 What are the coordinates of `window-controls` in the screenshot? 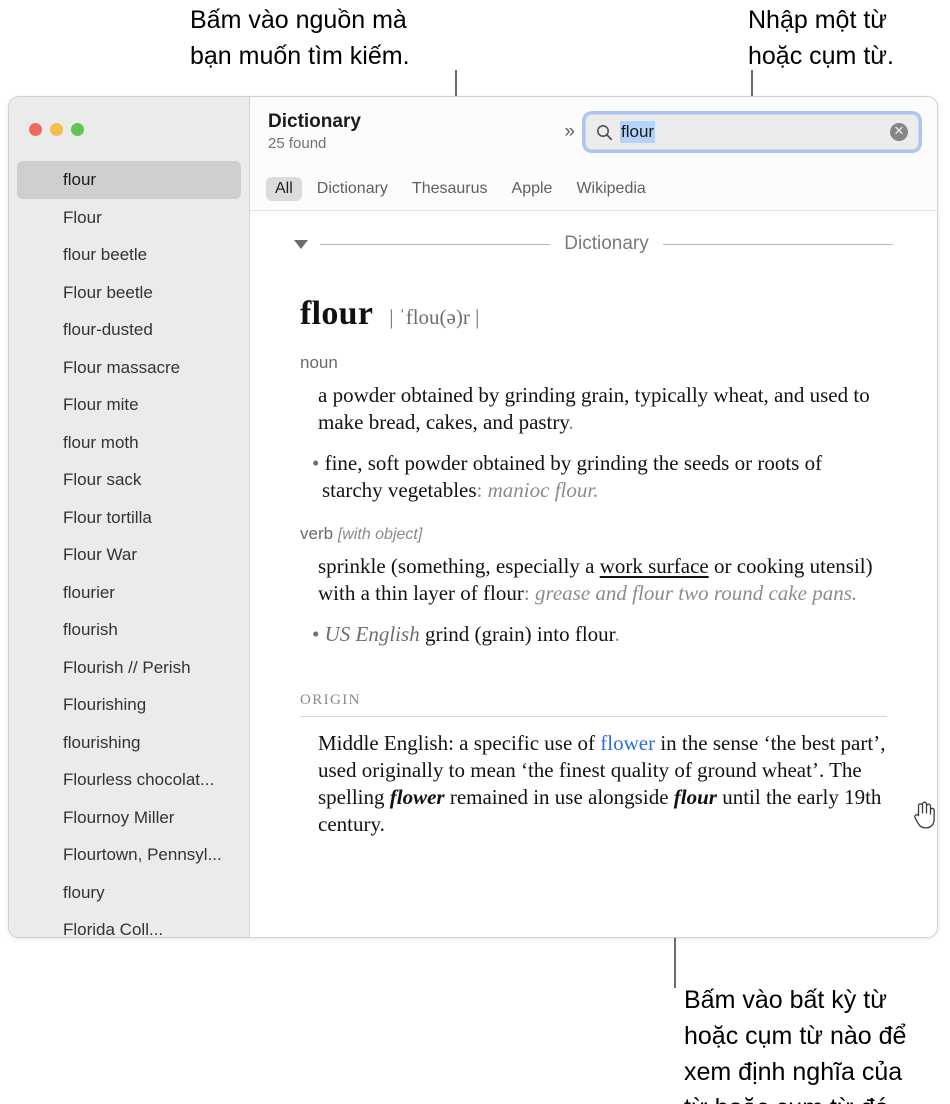 It's located at (56, 129).